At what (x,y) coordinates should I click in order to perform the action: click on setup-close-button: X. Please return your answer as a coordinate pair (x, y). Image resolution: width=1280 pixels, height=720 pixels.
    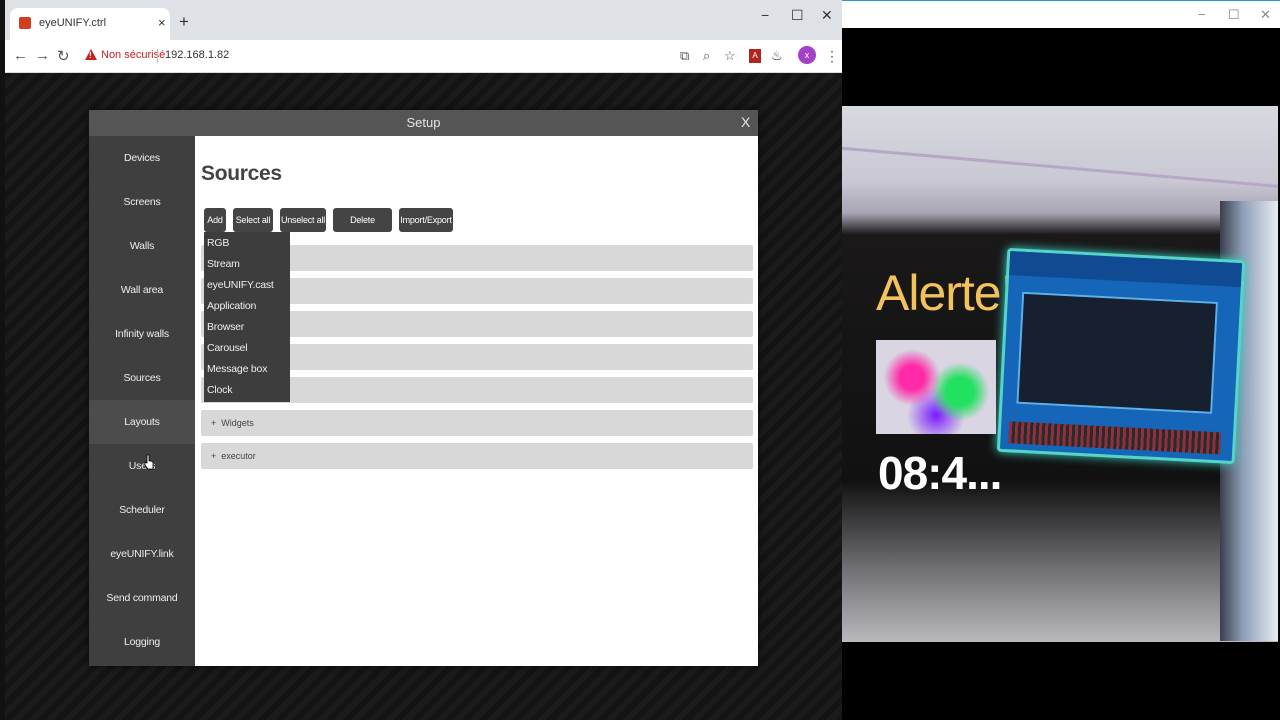
    Looking at the image, I should click on (745, 122).